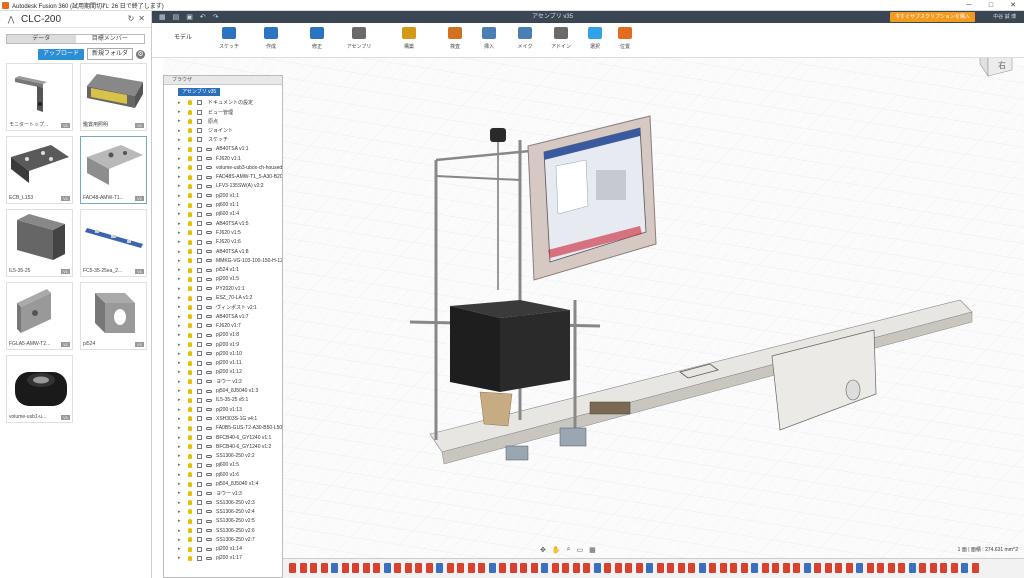 The height and width of the screenshot is (578, 1024). Describe the element at coordinates (216, 17) in the screenshot. I see `redo-icon: ↷` at that location.